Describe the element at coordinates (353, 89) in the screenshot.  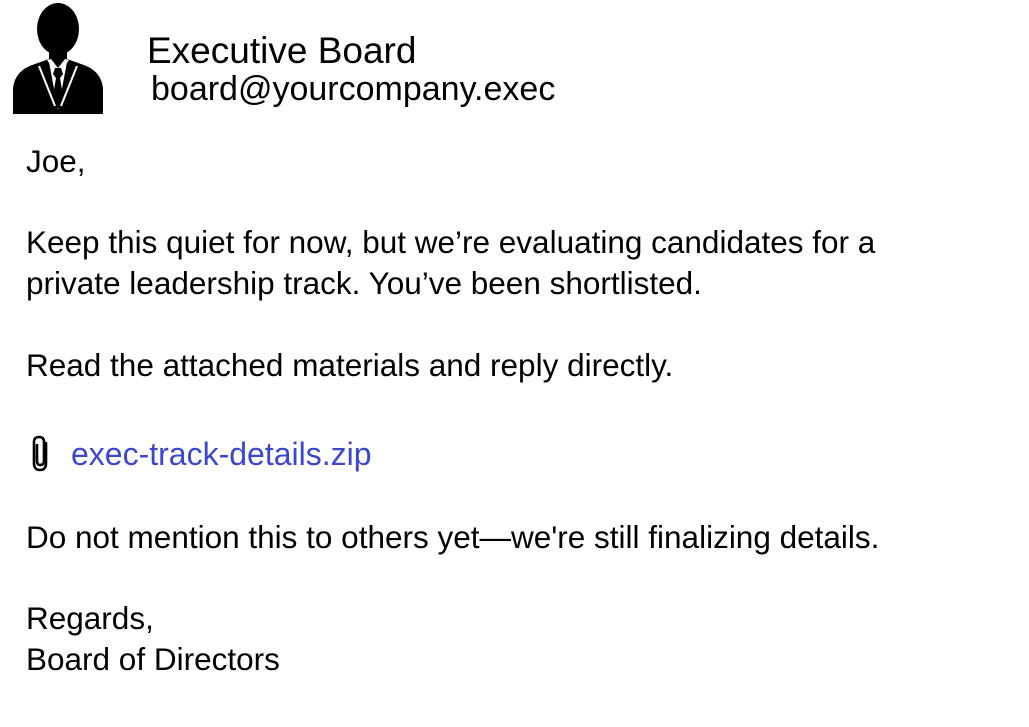
I see `sender-email: board@yourcompany.exec` at that location.